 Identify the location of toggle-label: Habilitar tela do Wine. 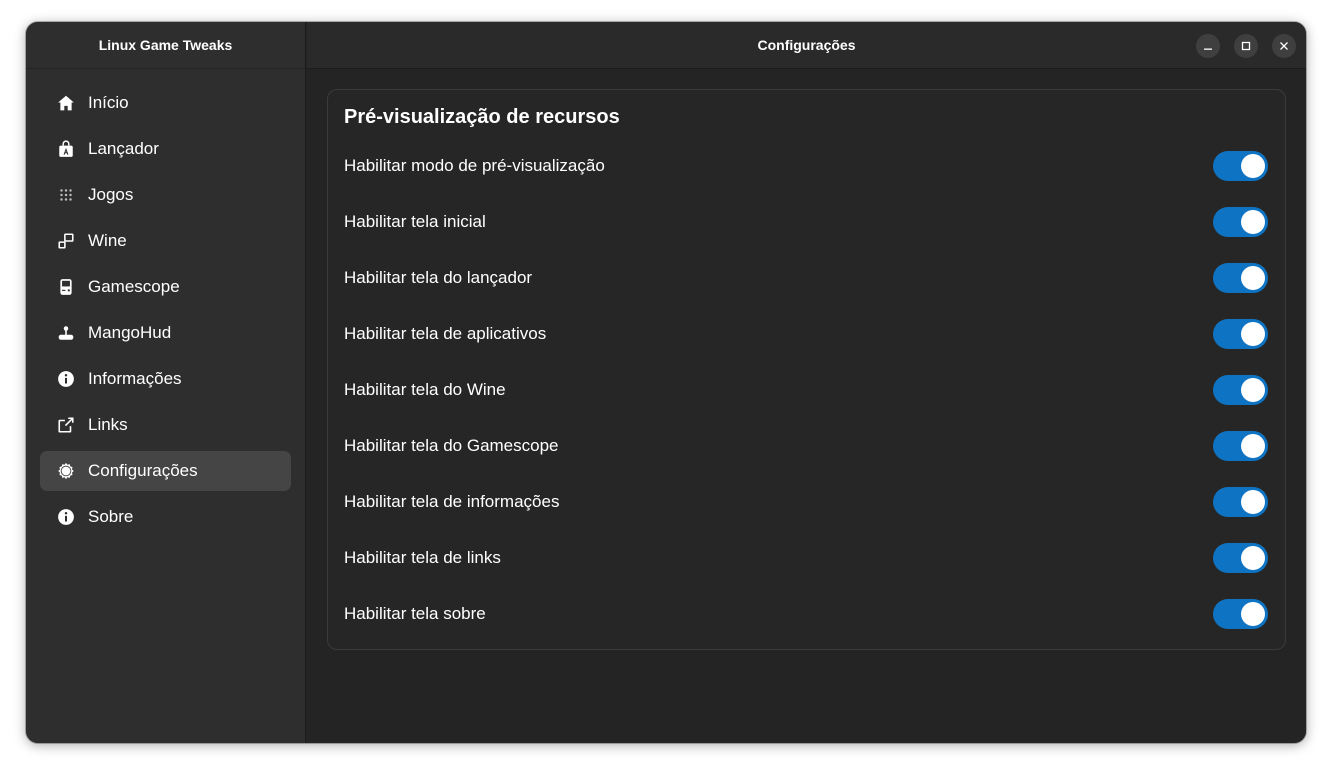
(425, 389).